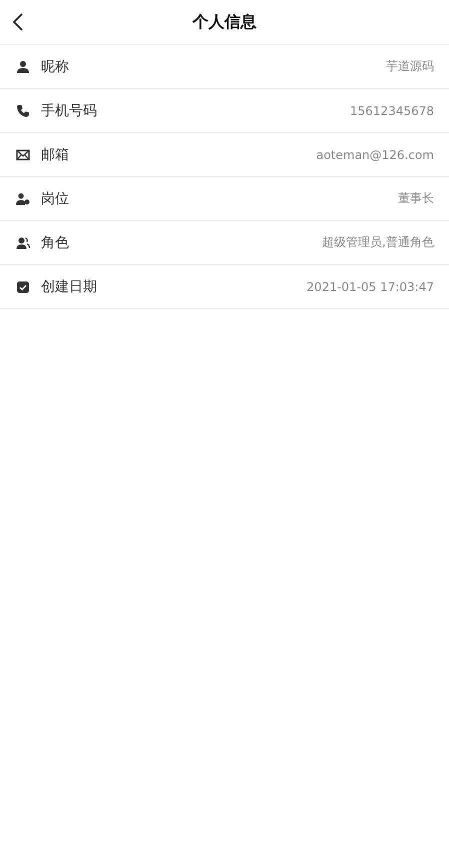  Describe the element at coordinates (224, 22) in the screenshot. I see `page-title: 个人信息` at that location.